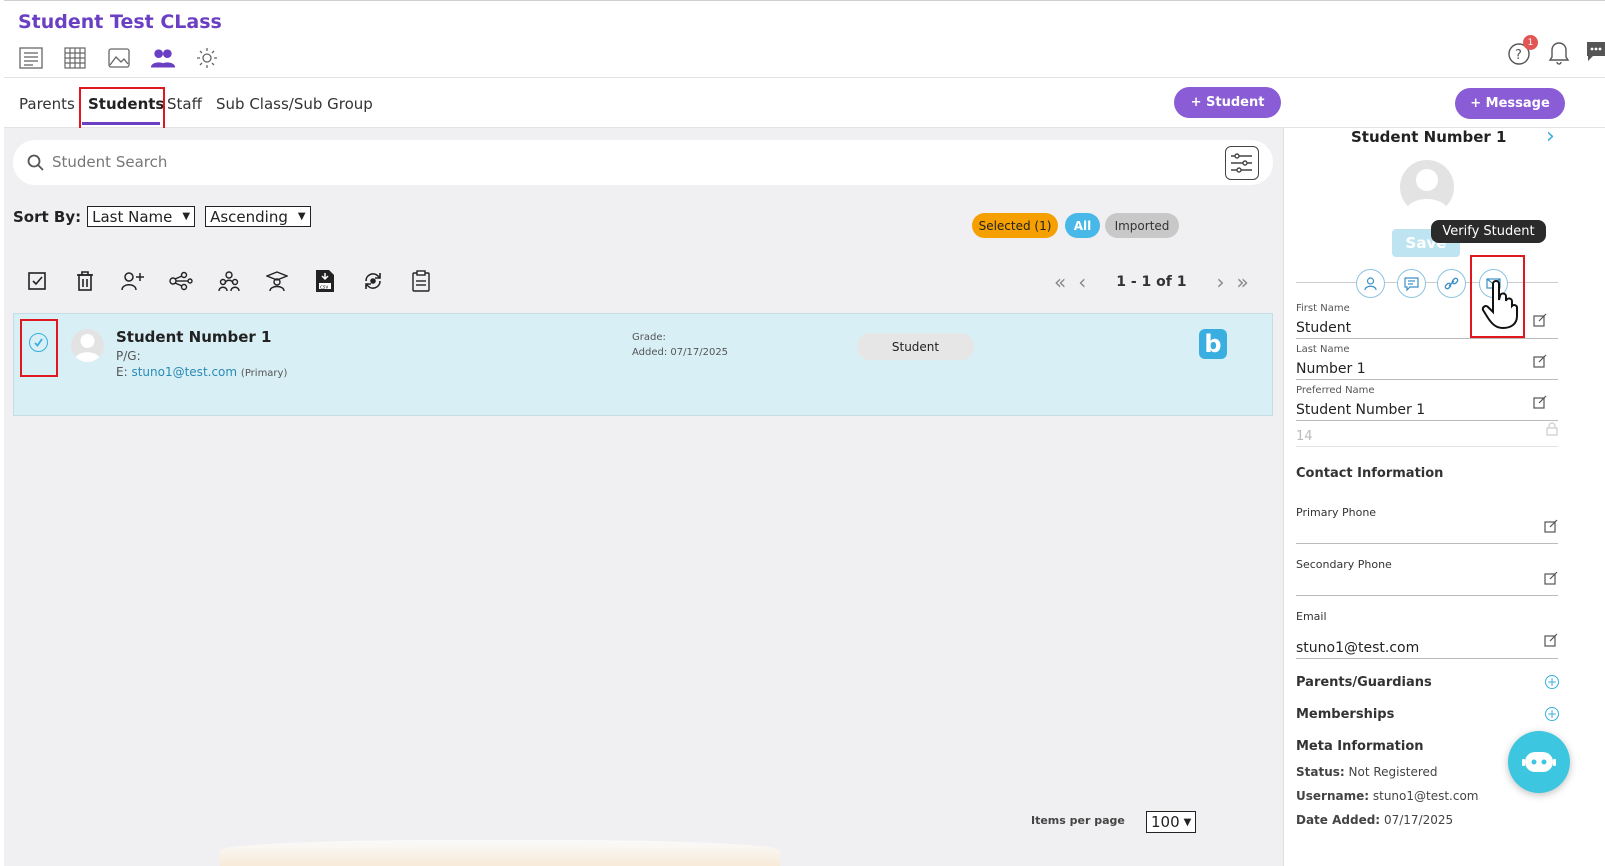 The height and width of the screenshot is (866, 1605). What do you see at coordinates (163, 58) in the screenshot?
I see `members-icon` at bounding box center [163, 58].